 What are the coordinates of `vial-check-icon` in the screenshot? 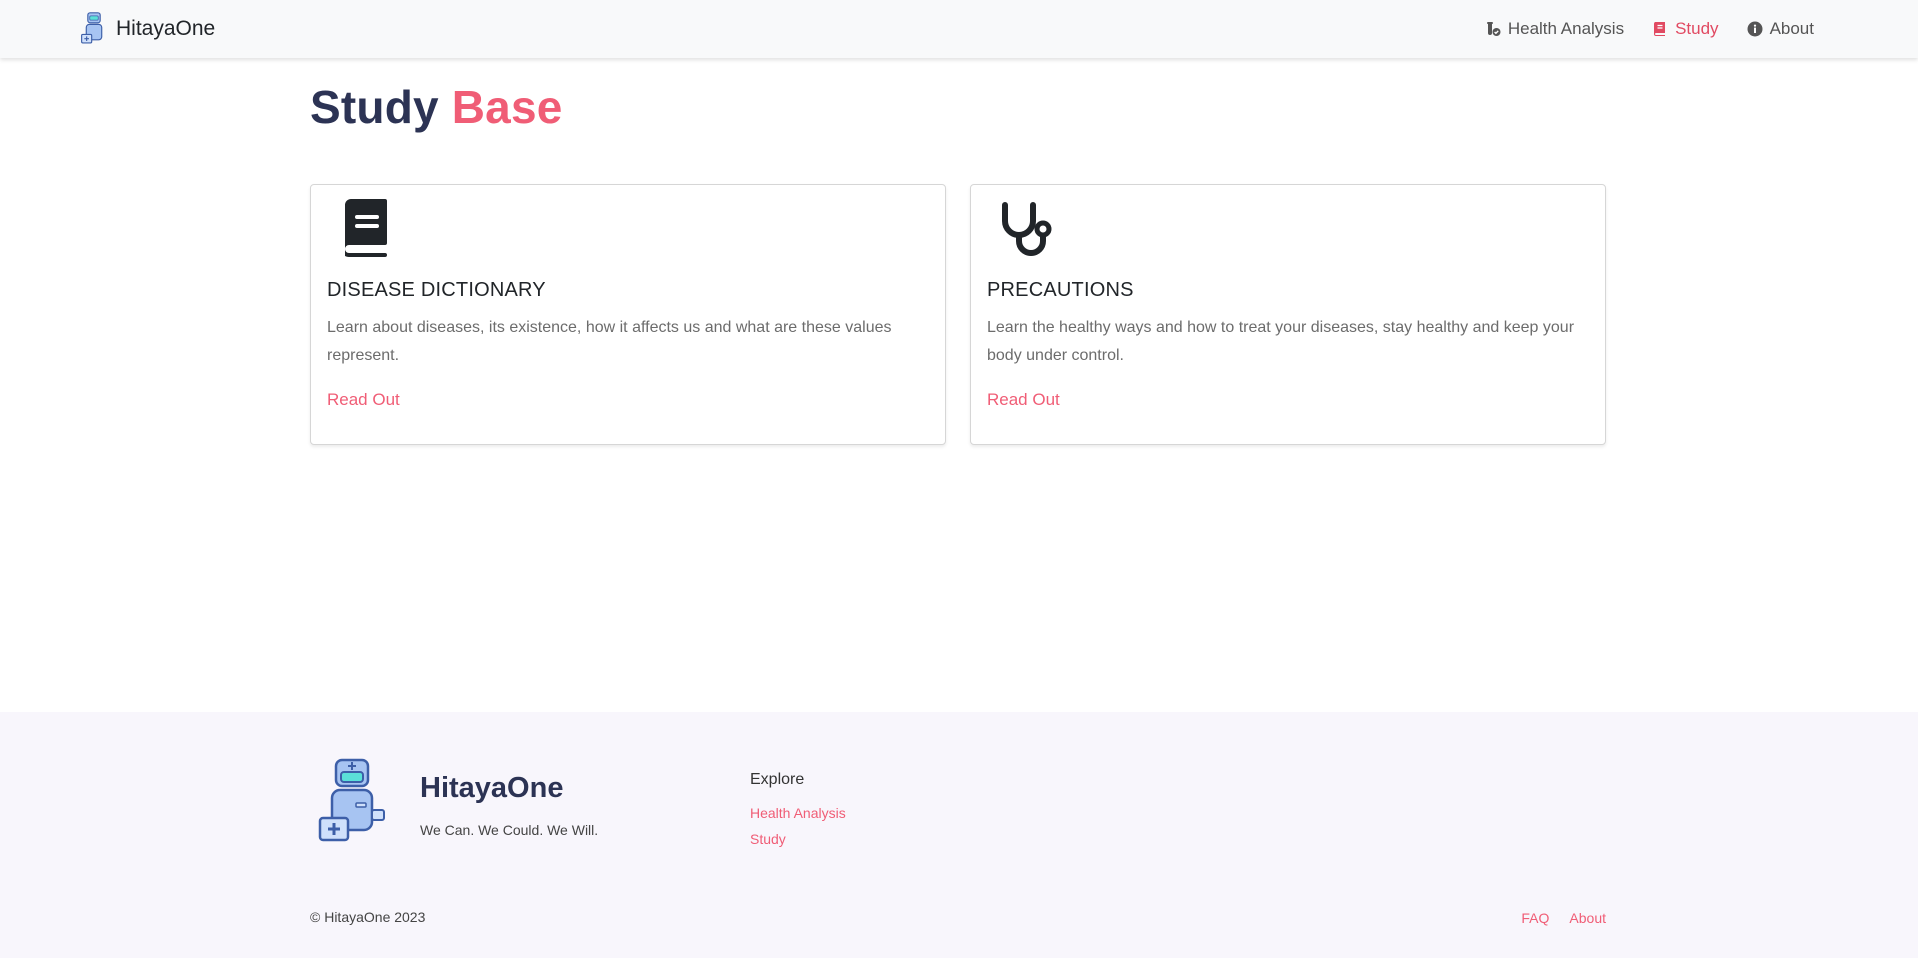 It's located at (1493, 29).